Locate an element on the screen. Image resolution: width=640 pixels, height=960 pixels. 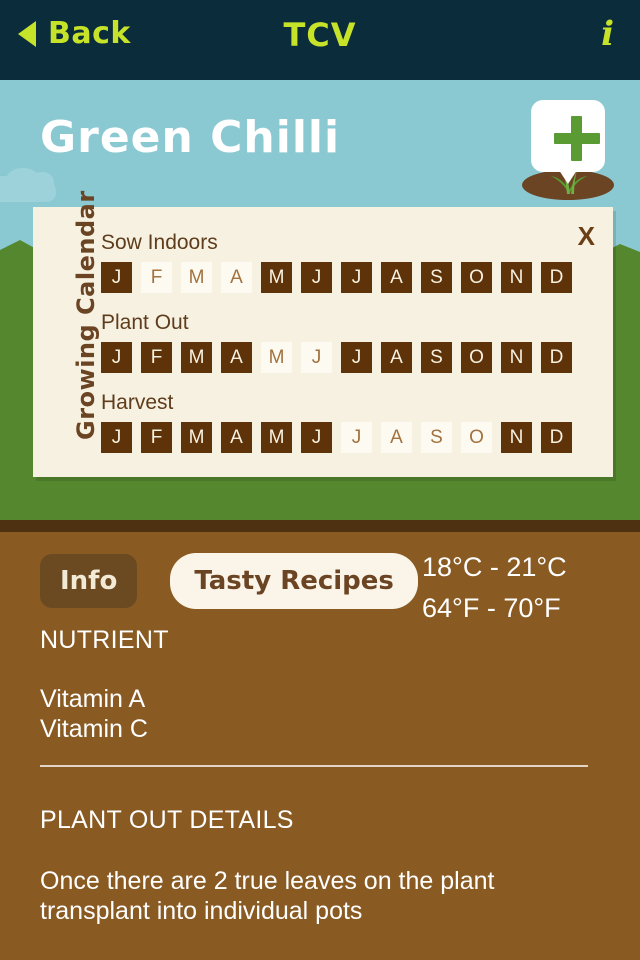
temperature-range: 18°C - 21°C 64°F - 70°F is located at coordinates (494, 588).